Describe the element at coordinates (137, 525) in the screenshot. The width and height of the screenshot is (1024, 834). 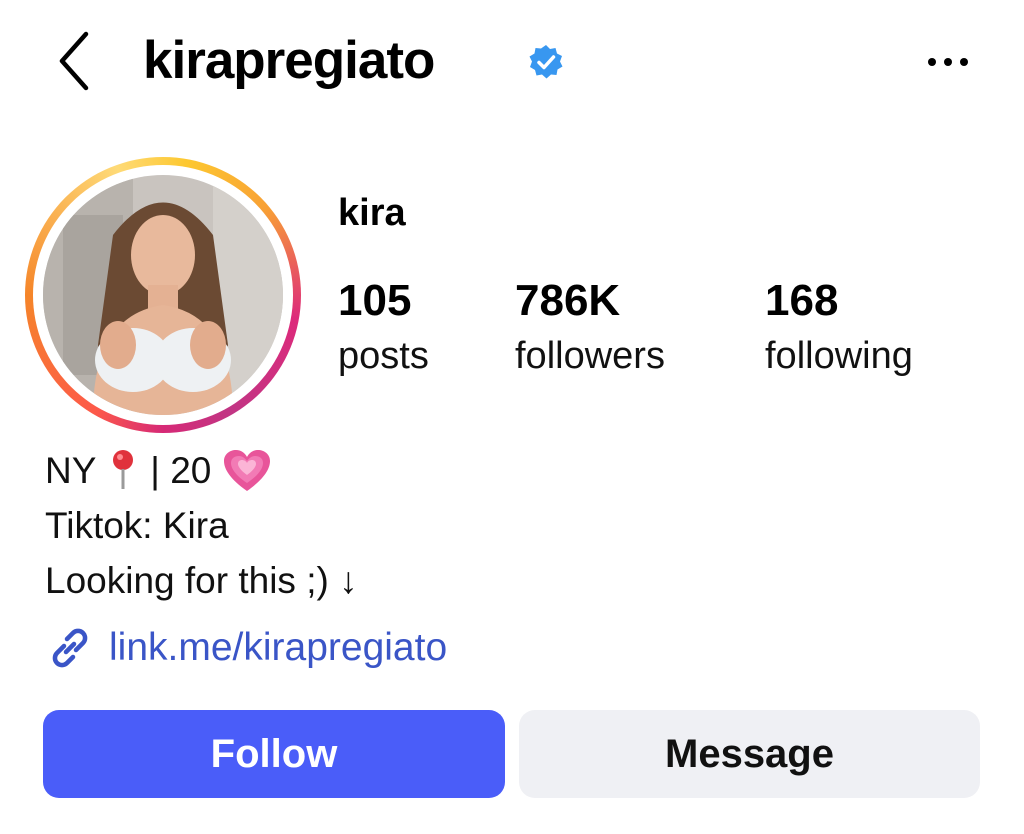
I see `bio-line-2: Tiktok: Kira` at that location.